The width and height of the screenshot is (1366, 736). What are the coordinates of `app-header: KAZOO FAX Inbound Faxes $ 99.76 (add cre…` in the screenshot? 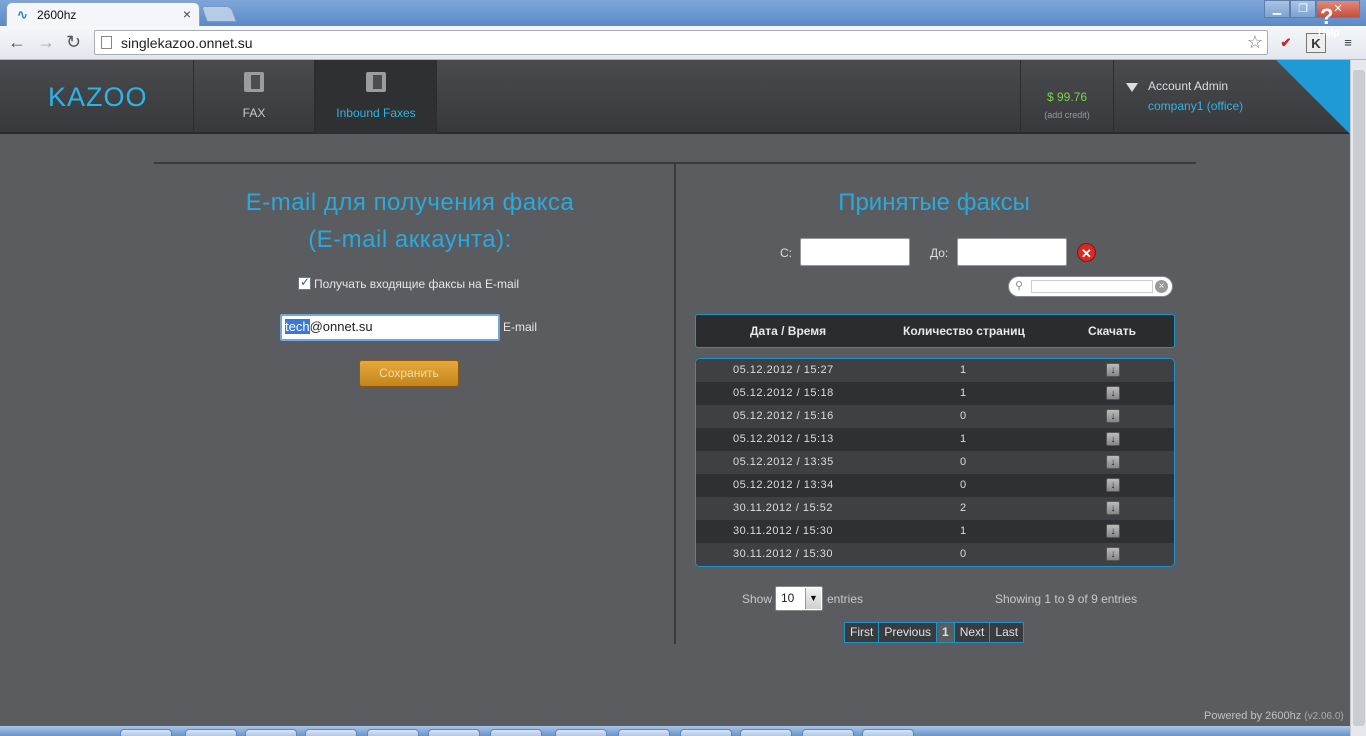 It's located at (683, 97).